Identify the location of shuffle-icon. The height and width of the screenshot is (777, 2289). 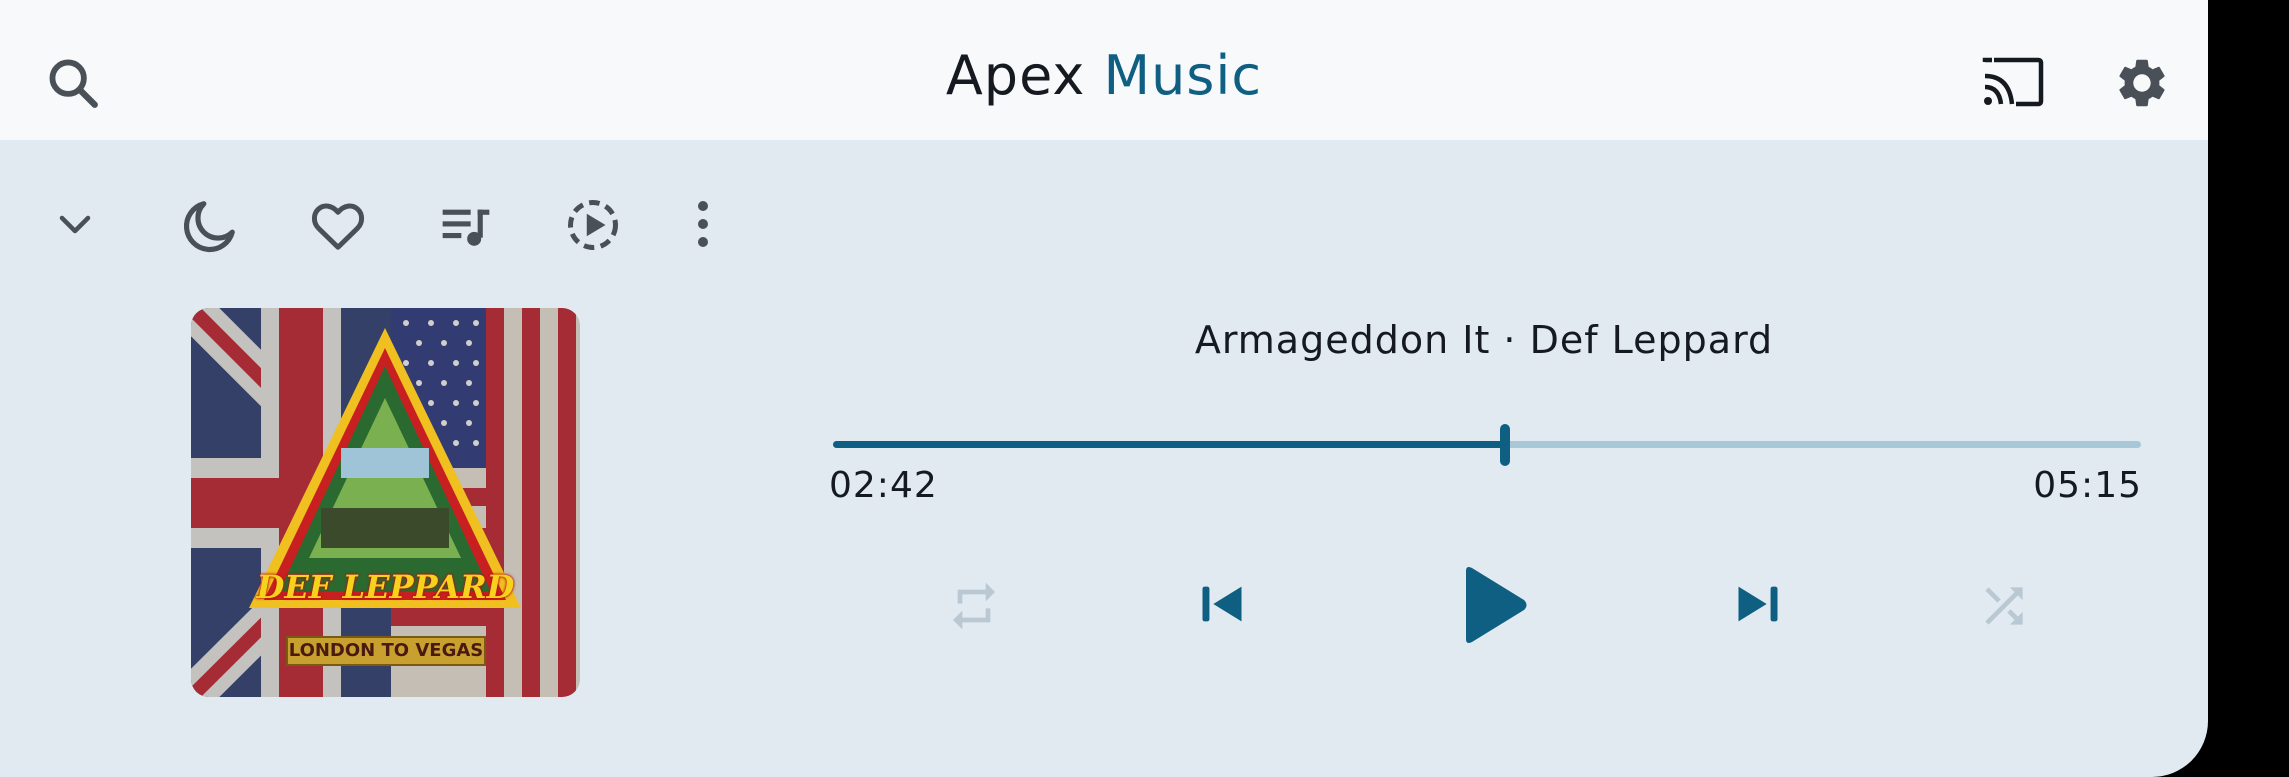
(2004, 606).